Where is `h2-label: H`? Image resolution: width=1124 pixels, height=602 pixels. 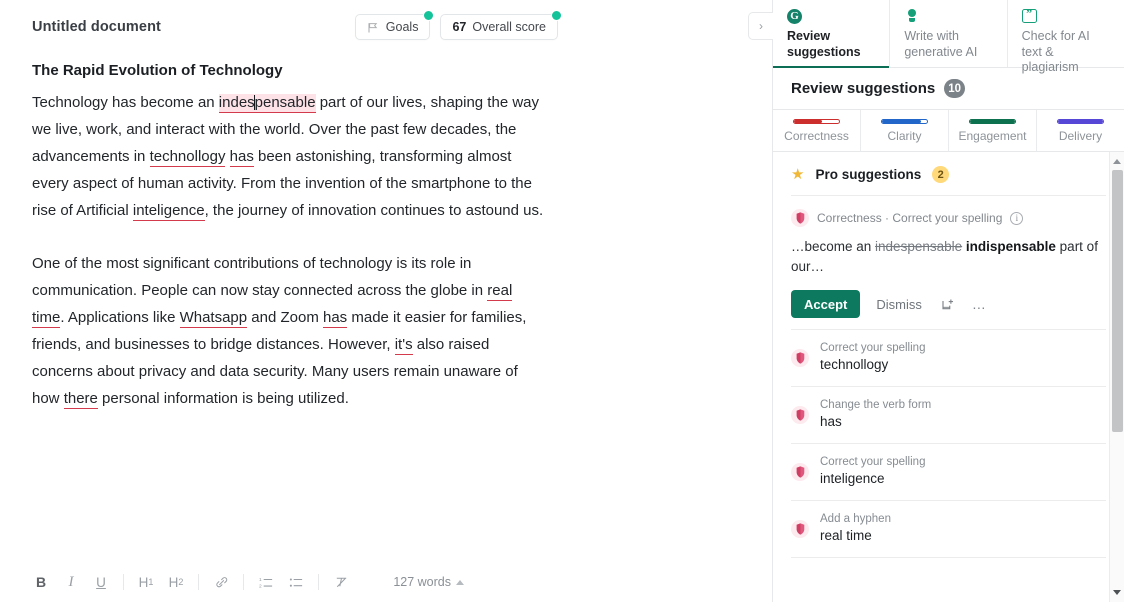 h2-label: H is located at coordinates (173, 582).